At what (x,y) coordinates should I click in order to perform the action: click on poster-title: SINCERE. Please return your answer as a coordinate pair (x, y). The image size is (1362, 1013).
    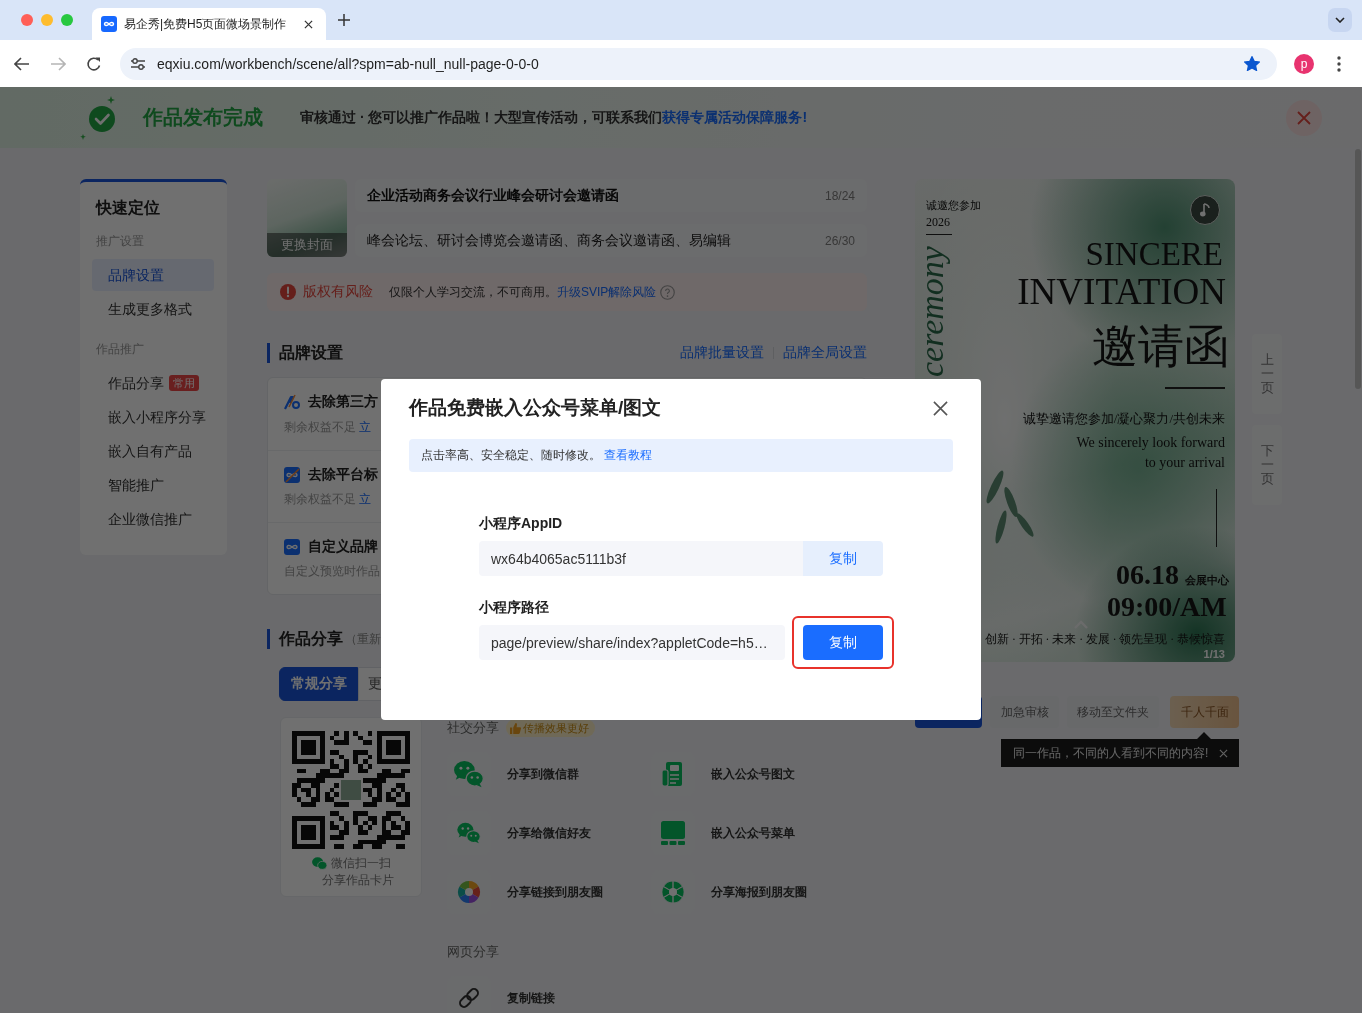
    Looking at the image, I should click on (1154, 254).